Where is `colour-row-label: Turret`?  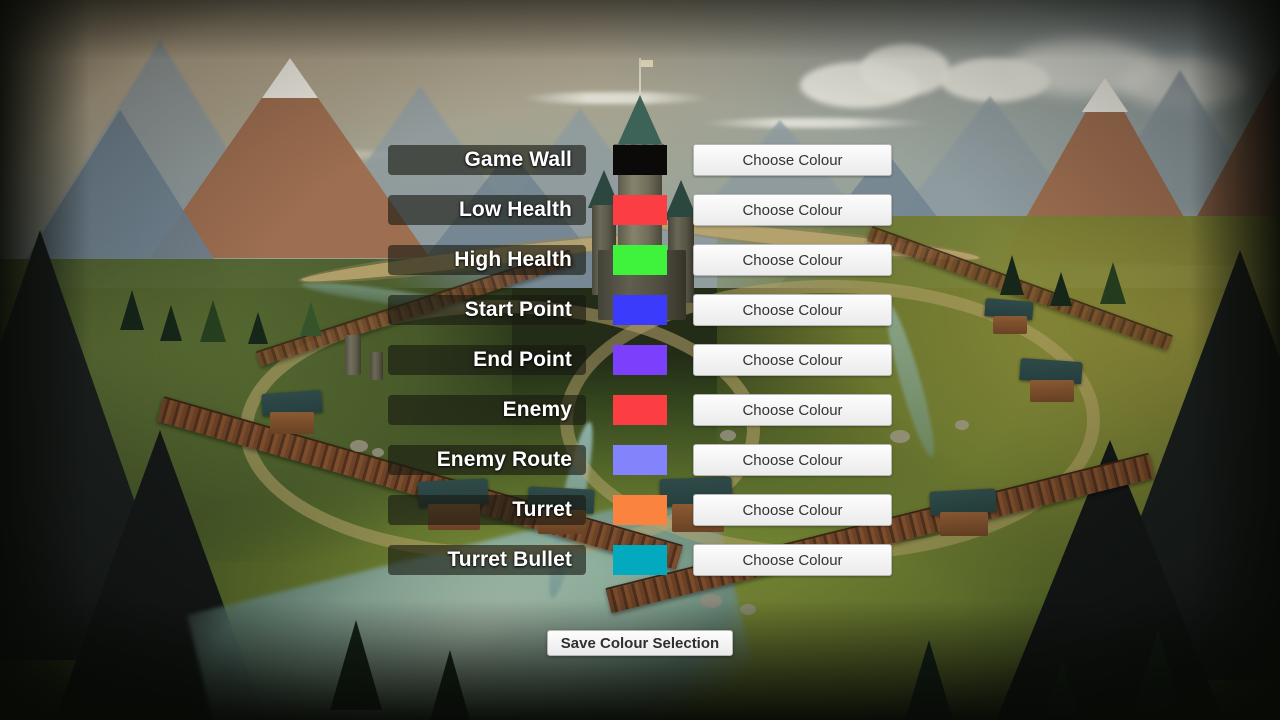 colour-row-label: Turret is located at coordinates (487, 510).